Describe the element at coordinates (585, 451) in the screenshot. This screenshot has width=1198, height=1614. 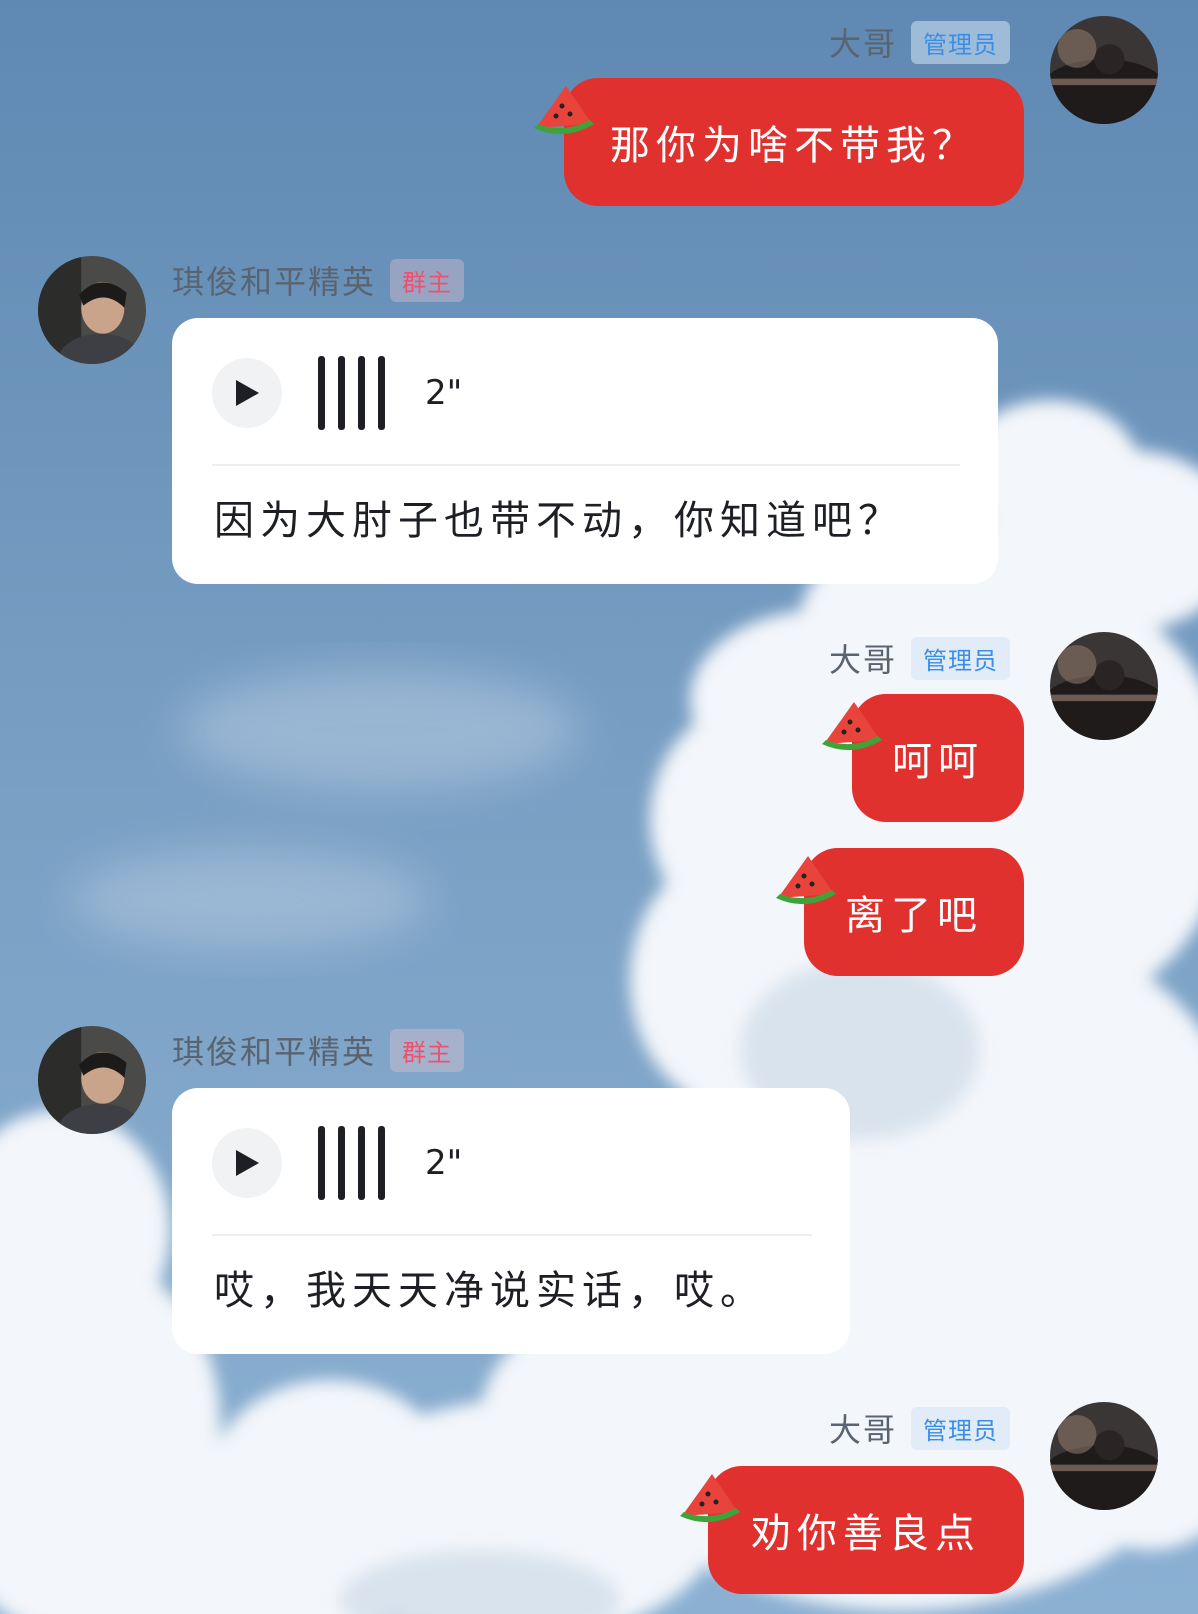
I see `voice-message-card: 2" 因为大肘子也带不动，你知道吧？` at that location.